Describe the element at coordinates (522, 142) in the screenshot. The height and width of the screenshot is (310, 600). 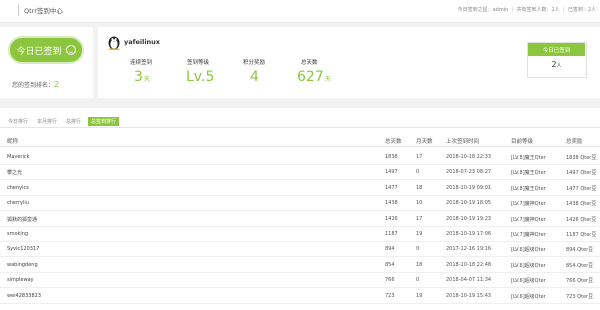
I see `column-header-level: 目前等级` at that location.